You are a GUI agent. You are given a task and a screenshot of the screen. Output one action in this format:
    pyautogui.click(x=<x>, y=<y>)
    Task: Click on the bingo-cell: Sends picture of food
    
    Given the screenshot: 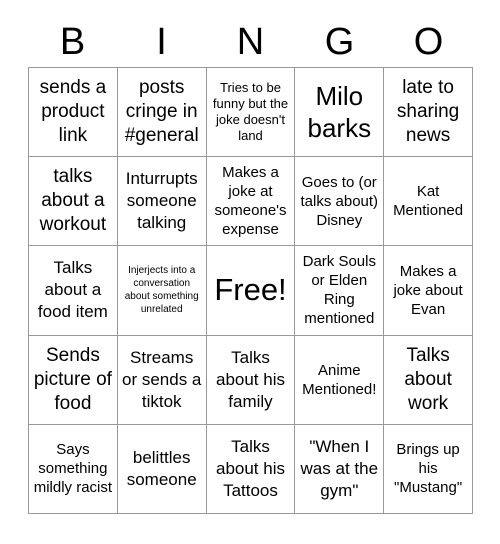 What is the action you would take?
    pyautogui.click(x=73, y=380)
    